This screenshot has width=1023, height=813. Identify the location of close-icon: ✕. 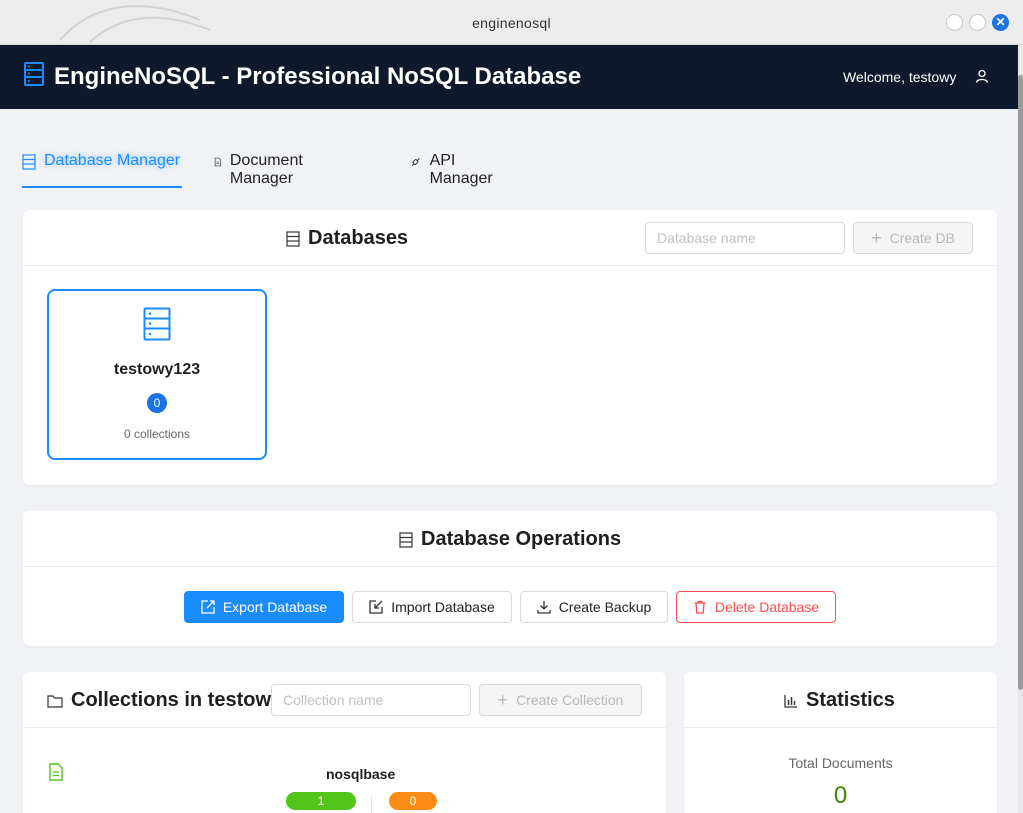
(1000, 22).